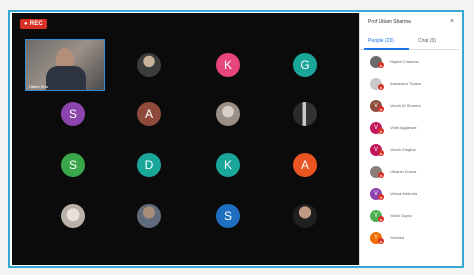  What do you see at coordinates (305, 65) in the screenshot?
I see `participant-tile-3: G` at bounding box center [305, 65].